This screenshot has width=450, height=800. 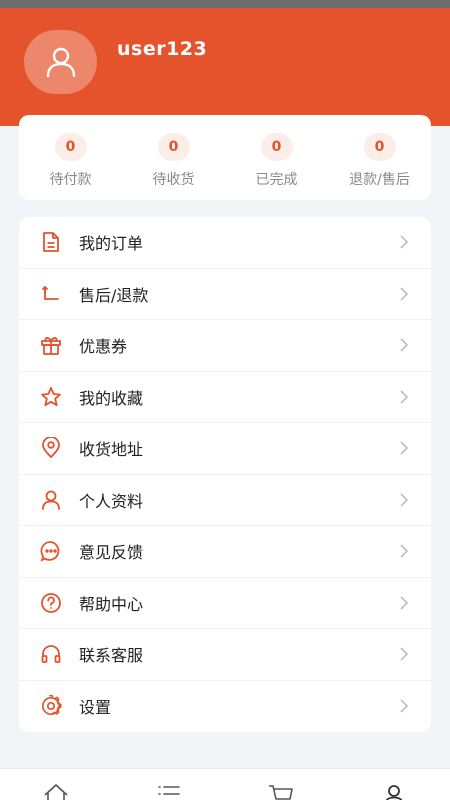 What do you see at coordinates (114, 295) in the screenshot?
I see `menu-label: 售后/退款` at bounding box center [114, 295].